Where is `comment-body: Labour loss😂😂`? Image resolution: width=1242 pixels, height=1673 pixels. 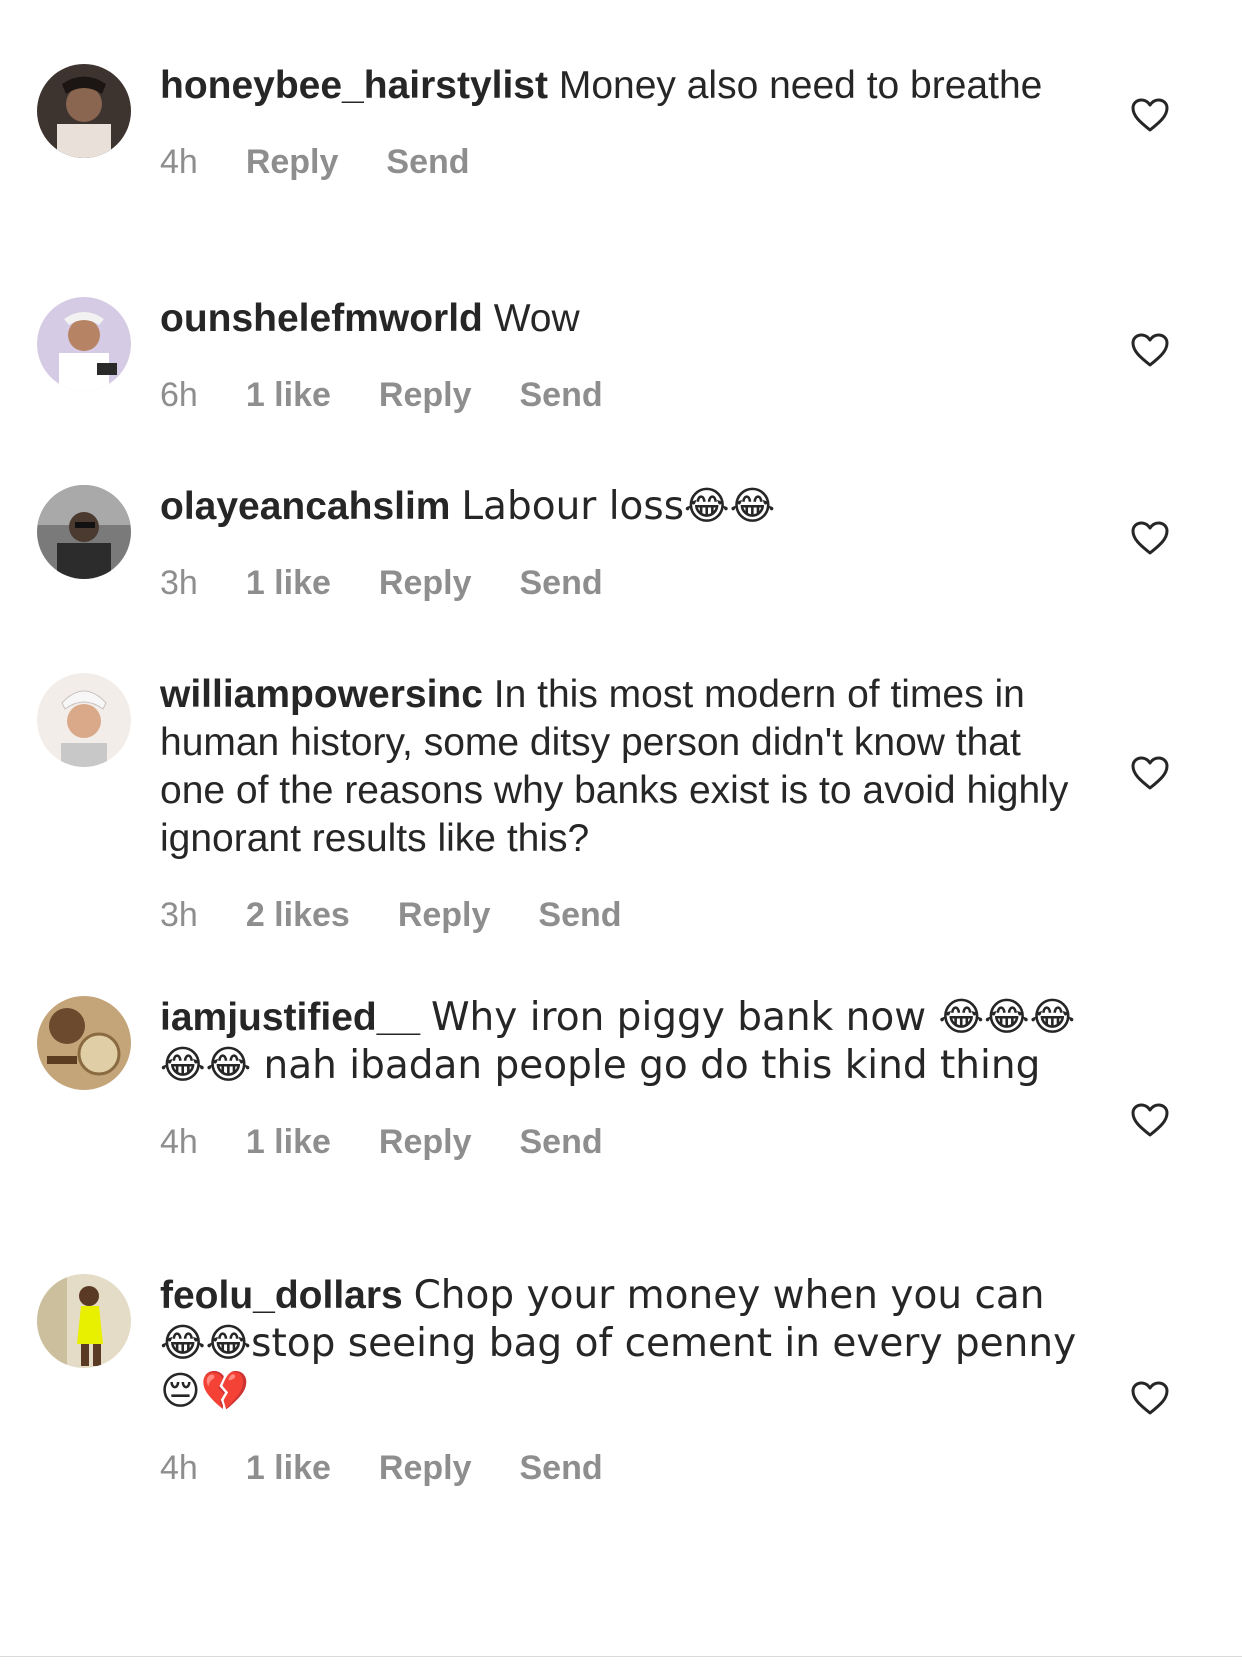
comment-body: Labour loss😂😂 is located at coordinates (618, 506).